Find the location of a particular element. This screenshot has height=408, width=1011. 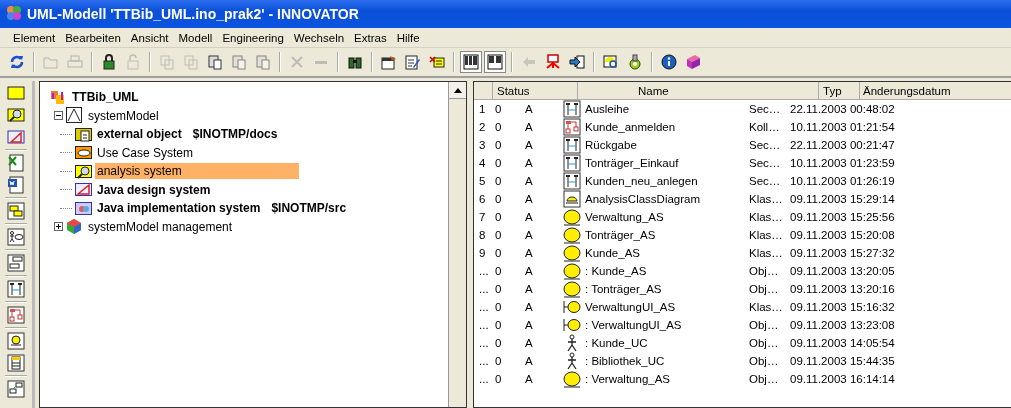

text-document-icon is located at coordinates (16, 185).